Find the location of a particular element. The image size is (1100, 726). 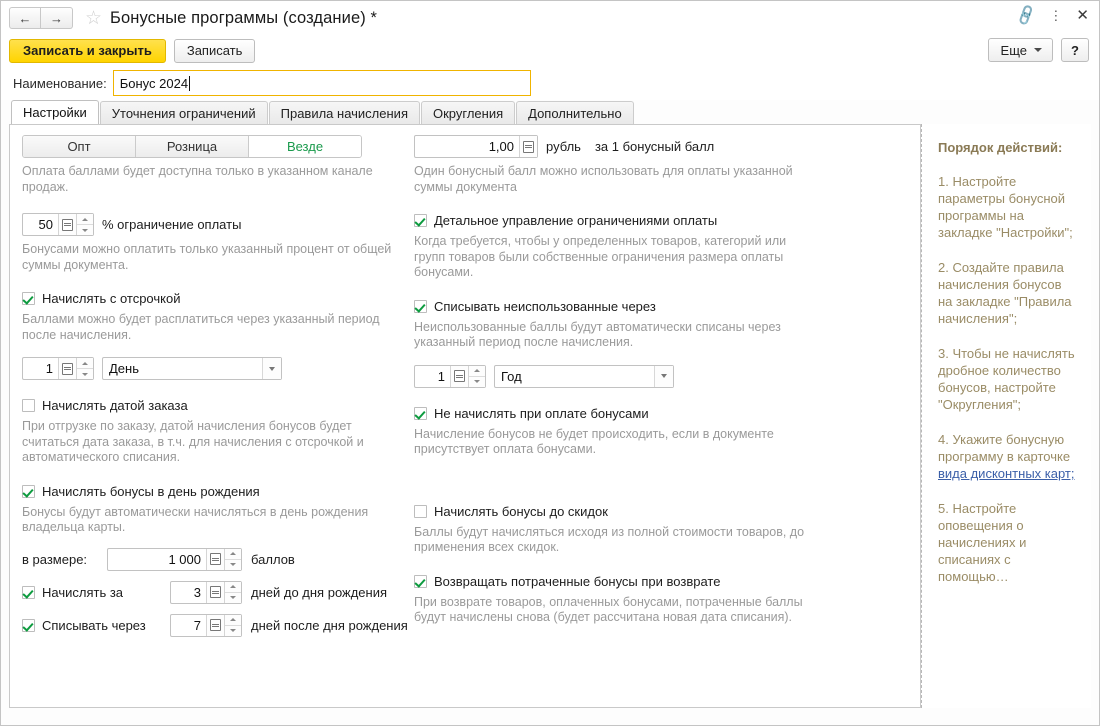

back-icon: ← is located at coordinates (25, 18).